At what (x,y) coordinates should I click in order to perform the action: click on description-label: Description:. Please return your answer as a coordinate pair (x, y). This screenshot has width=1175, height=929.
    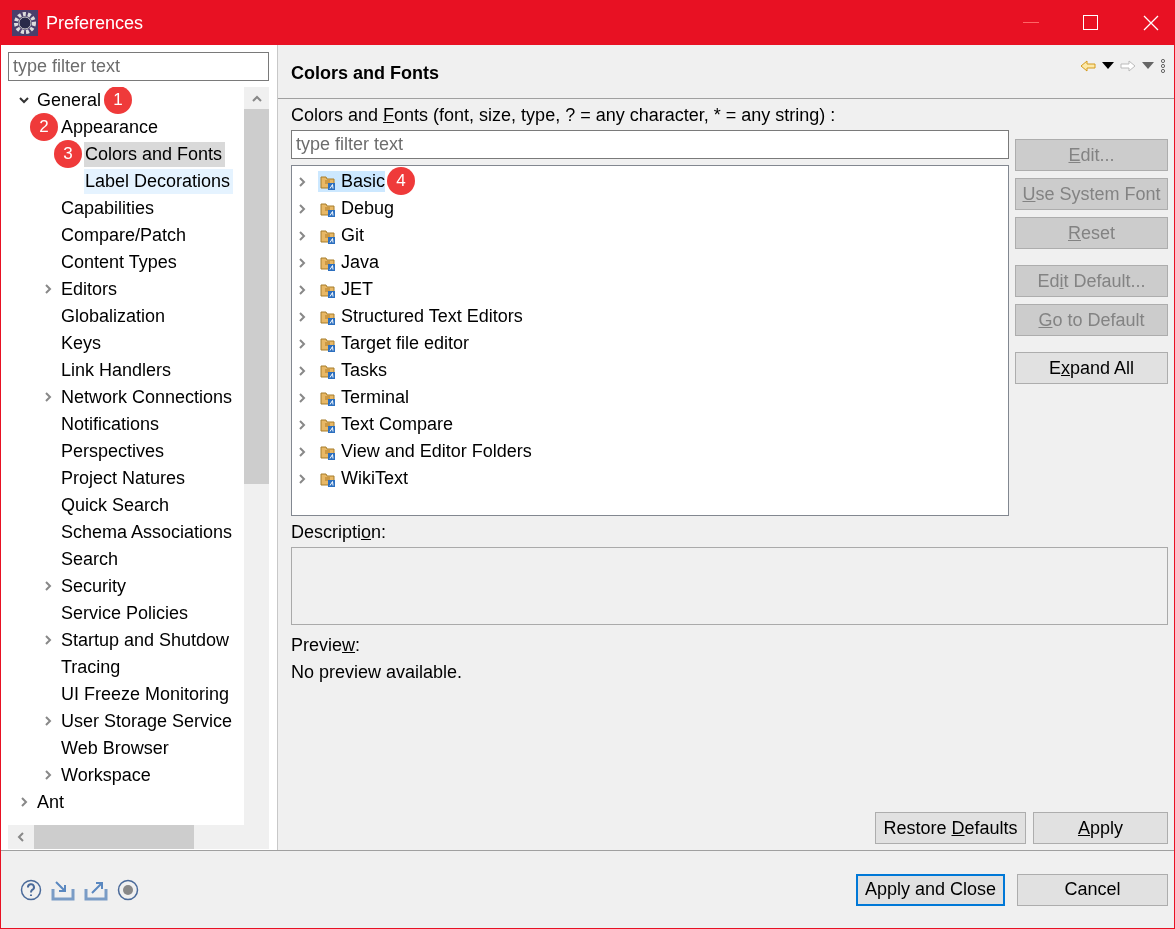
    Looking at the image, I should click on (339, 532).